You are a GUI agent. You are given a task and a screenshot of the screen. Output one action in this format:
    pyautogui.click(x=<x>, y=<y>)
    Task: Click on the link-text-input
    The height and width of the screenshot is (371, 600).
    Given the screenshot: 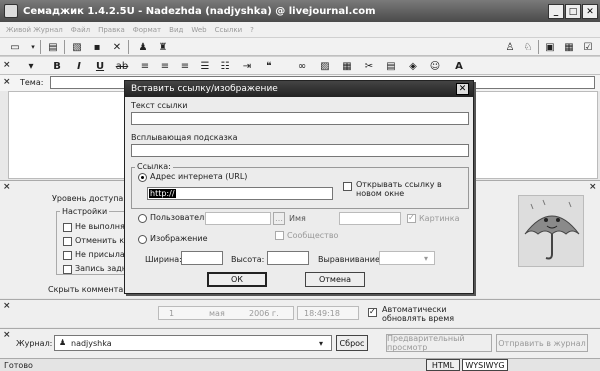 What is the action you would take?
    pyautogui.click(x=300, y=118)
    